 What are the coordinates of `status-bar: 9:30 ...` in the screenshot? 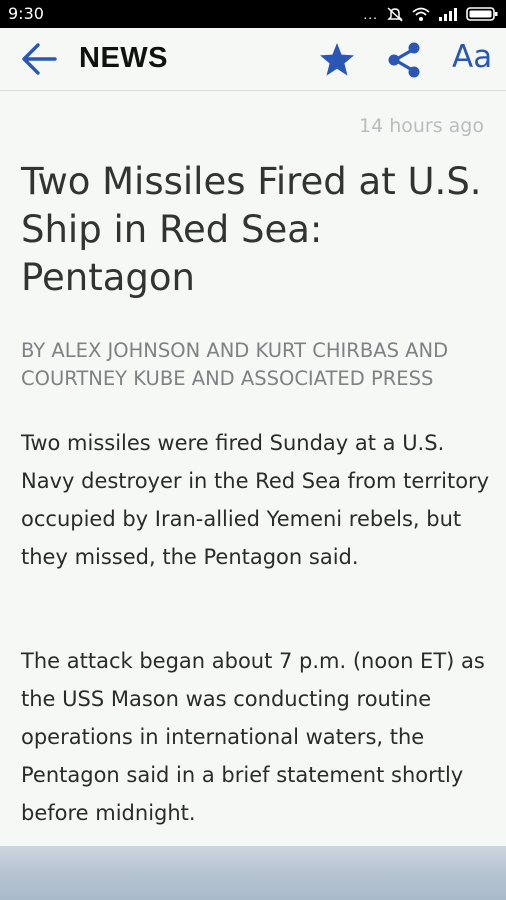 It's located at (253, 14).